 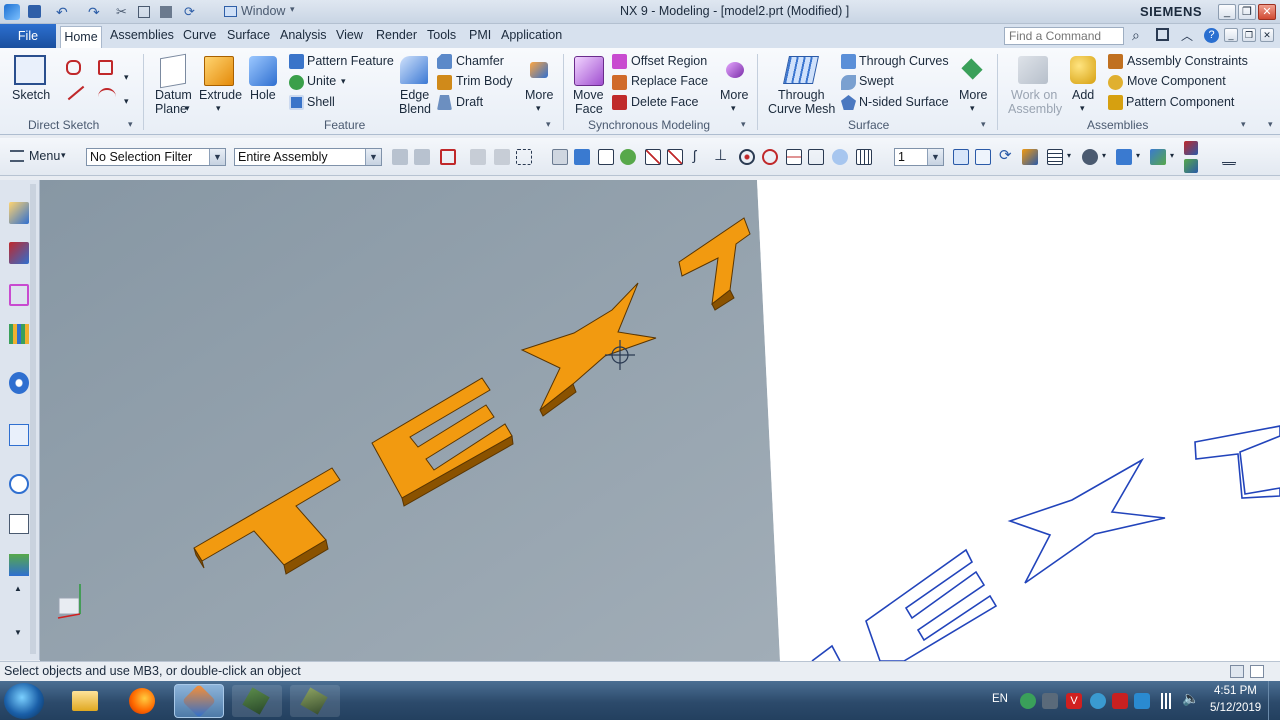 I want to click on box-select-icon, so click(x=524, y=157).